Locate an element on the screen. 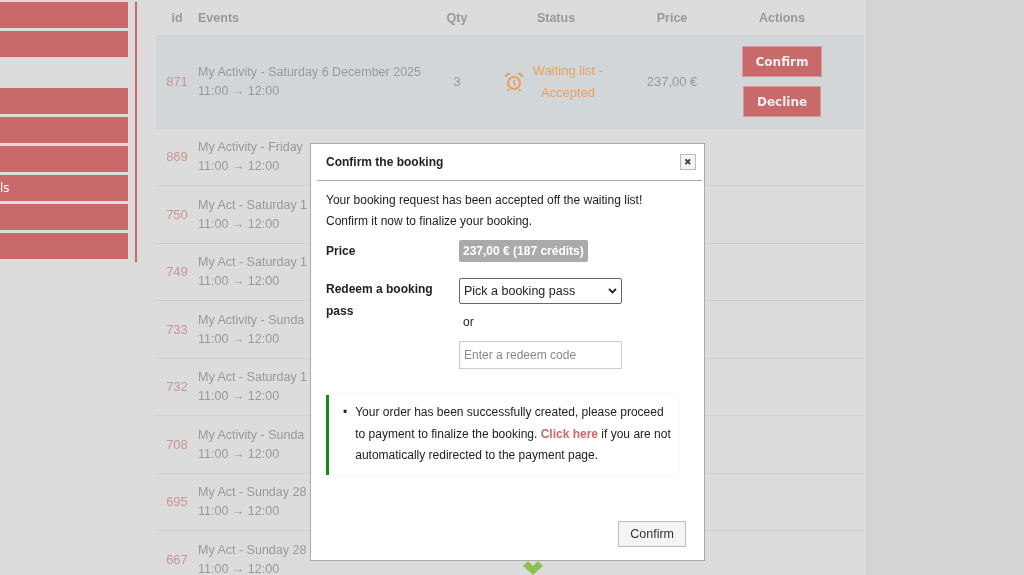 The image size is (1024, 575). event-title: My Activity - Friday is located at coordinates (250, 147).